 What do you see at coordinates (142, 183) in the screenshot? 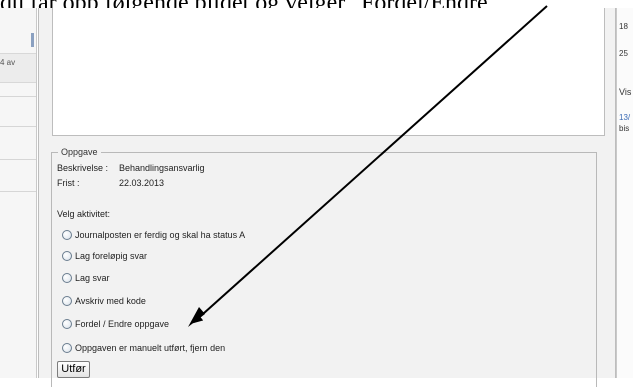
I see `deadline-value: 22.03.2013` at bounding box center [142, 183].